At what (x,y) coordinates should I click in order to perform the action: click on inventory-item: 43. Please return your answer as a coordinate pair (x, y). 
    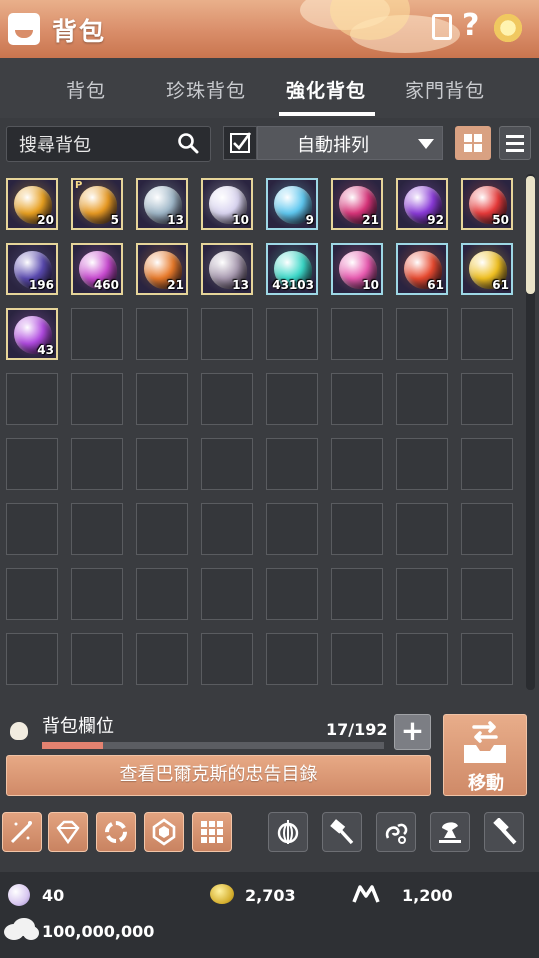
    Looking at the image, I should click on (32, 334).